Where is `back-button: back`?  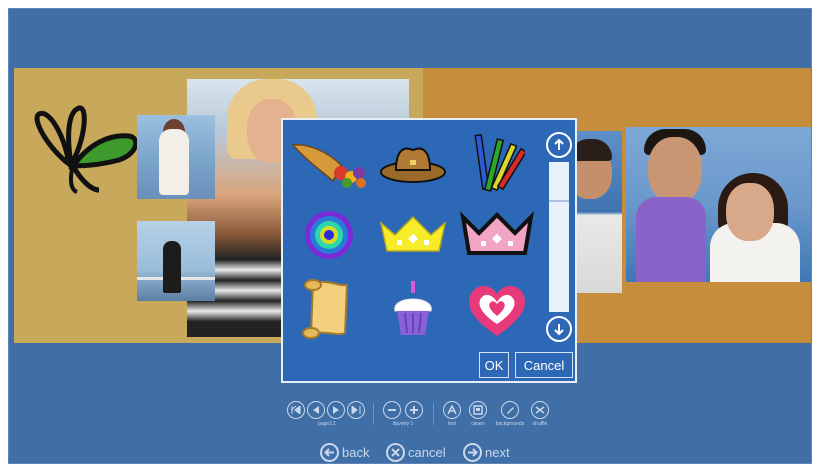
back-button: back is located at coordinates (344, 452).